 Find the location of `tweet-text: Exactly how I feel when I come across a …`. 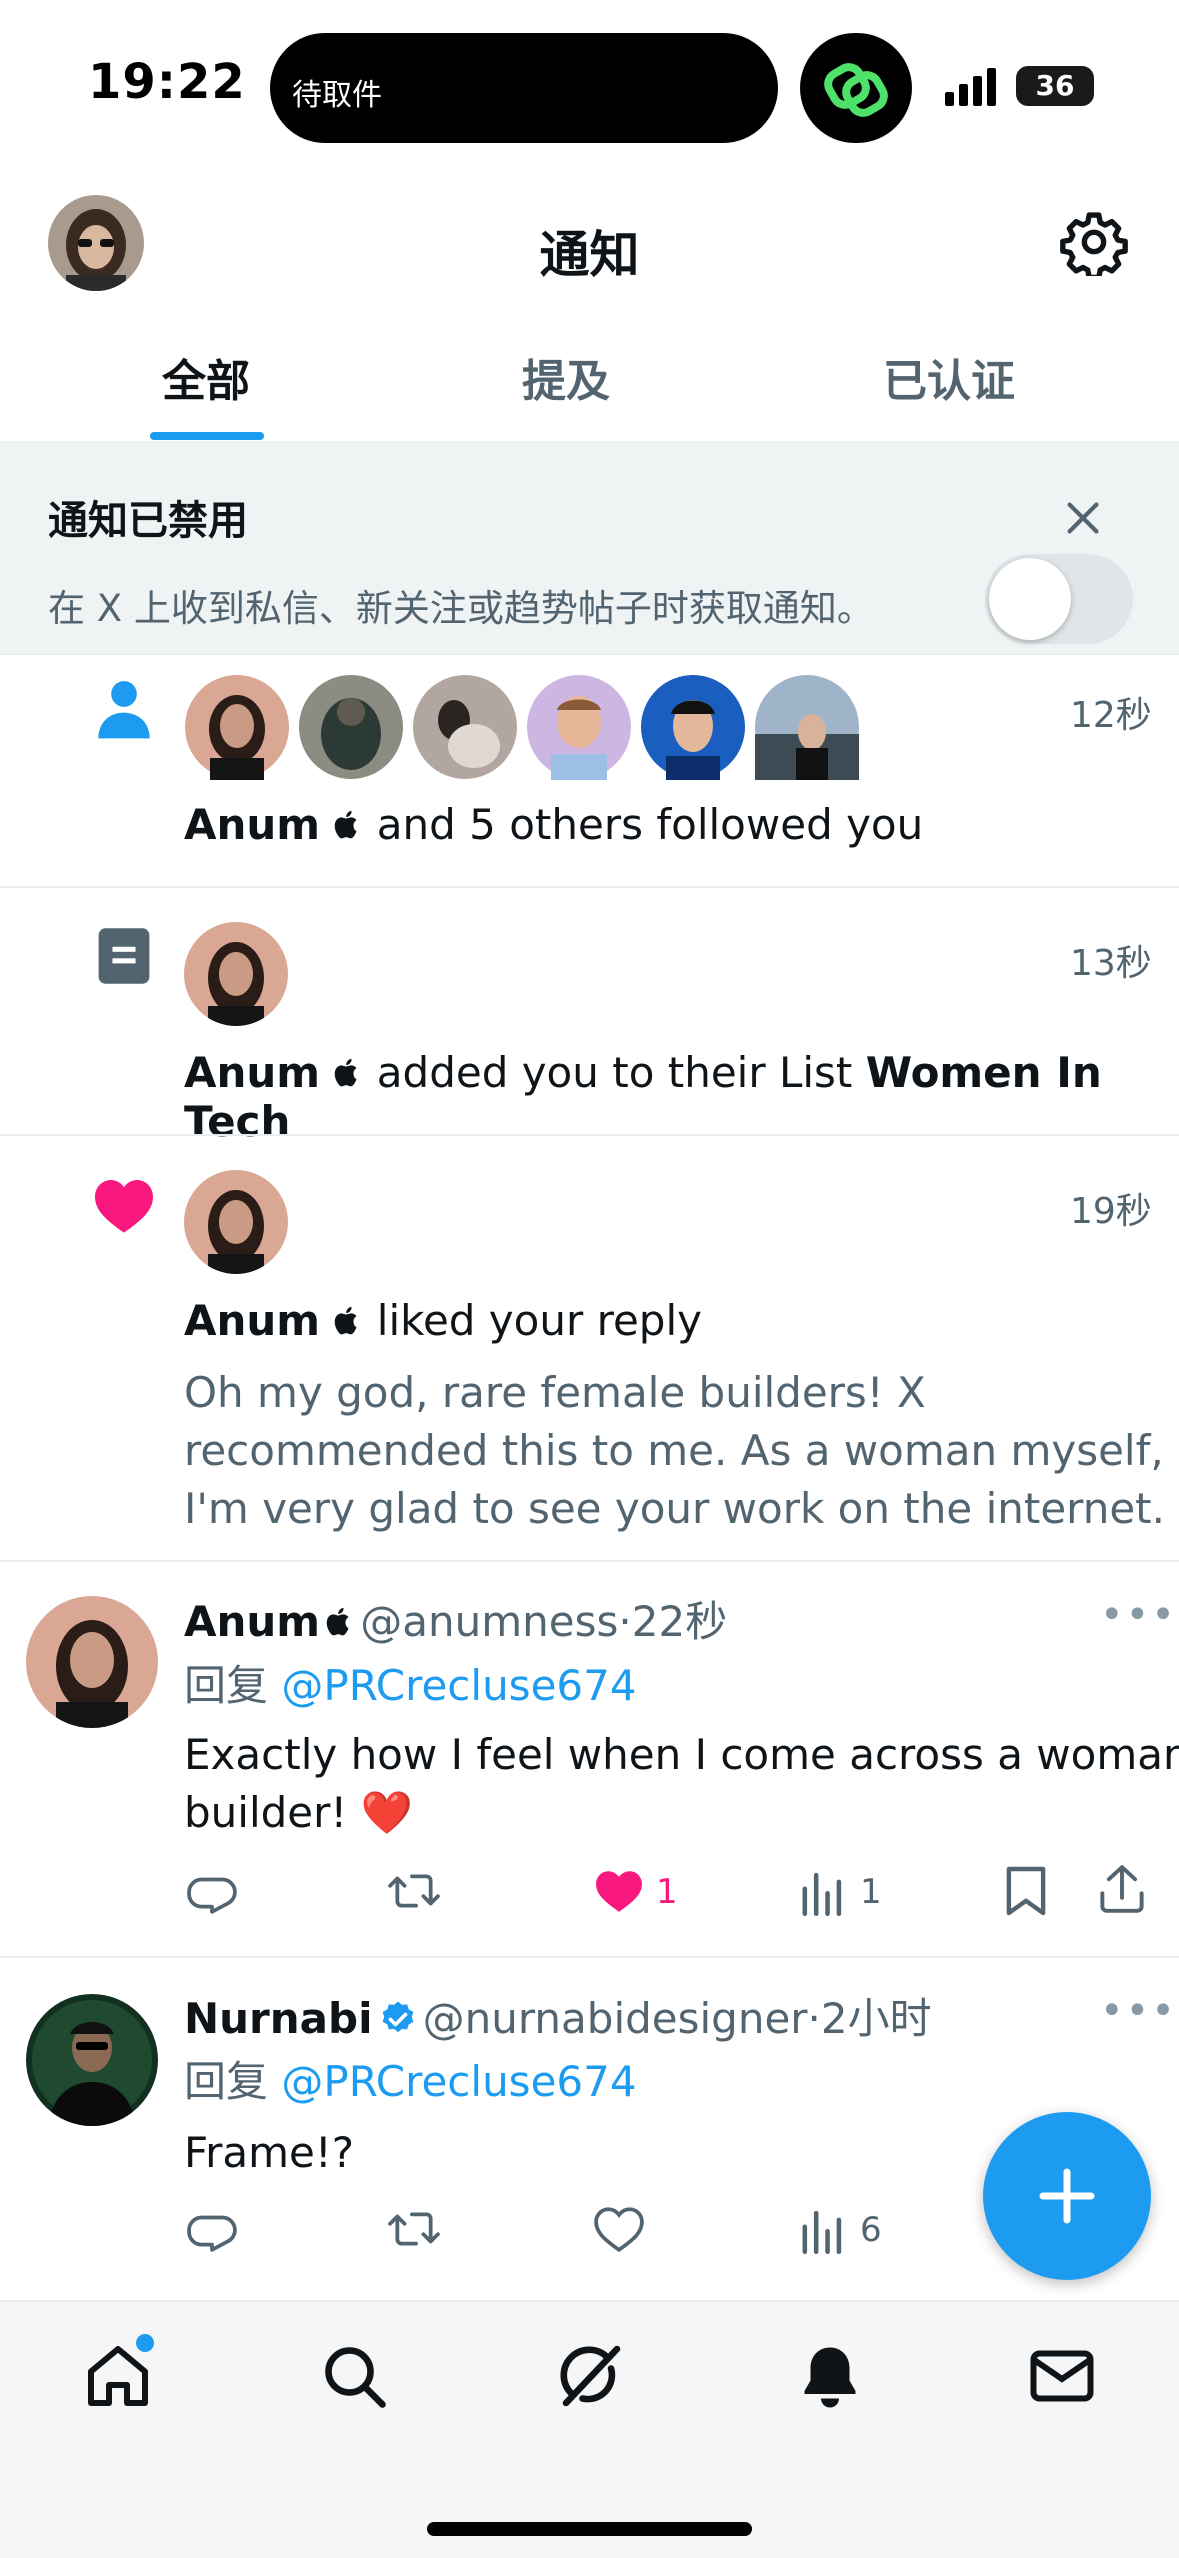

tweet-text: Exactly how I feel when I come across a … is located at coordinates (681, 1784).